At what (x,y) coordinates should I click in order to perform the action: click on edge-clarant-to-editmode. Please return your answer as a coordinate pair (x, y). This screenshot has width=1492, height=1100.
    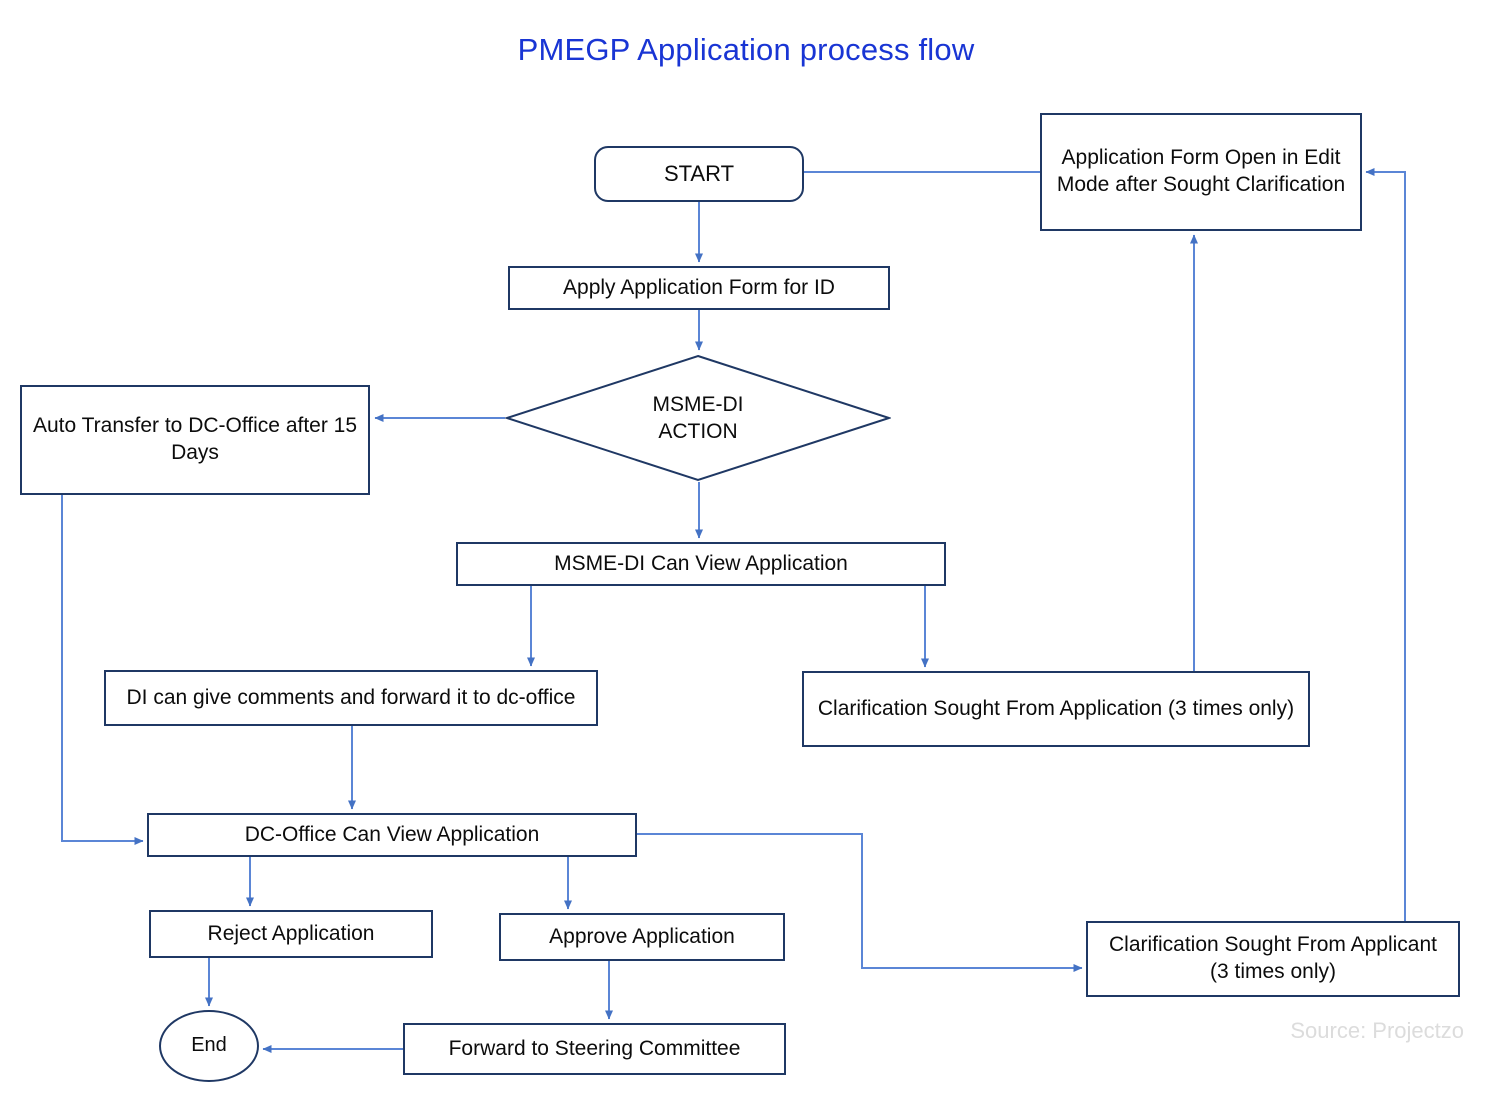
    Looking at the image, I should click on (1385, 544).